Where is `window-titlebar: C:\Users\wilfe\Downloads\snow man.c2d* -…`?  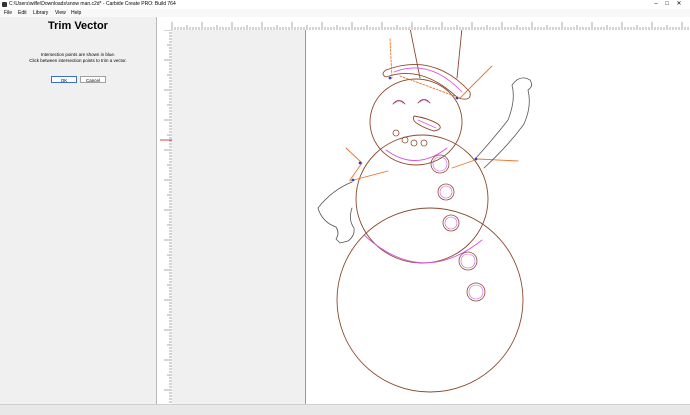
window-titlebar: C:\Users\wilfe\Downloads\snow man.c2d* -… is located at coordinates (345, 4).